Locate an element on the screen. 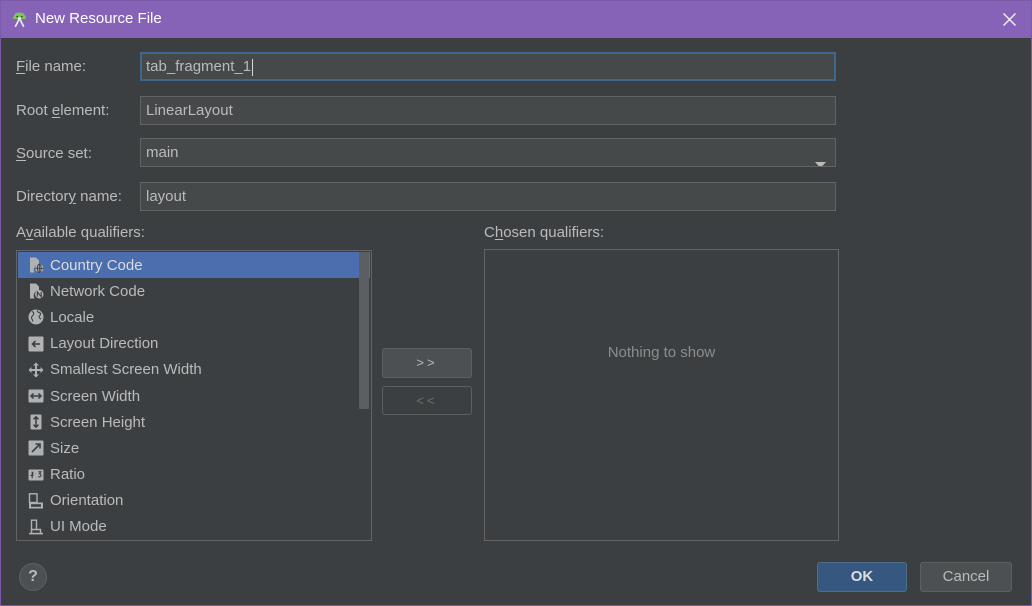 The height and width of the screenshot is (606, 1032). list-item-label: Smallest Screen Width is located at coordinates (126, 370).